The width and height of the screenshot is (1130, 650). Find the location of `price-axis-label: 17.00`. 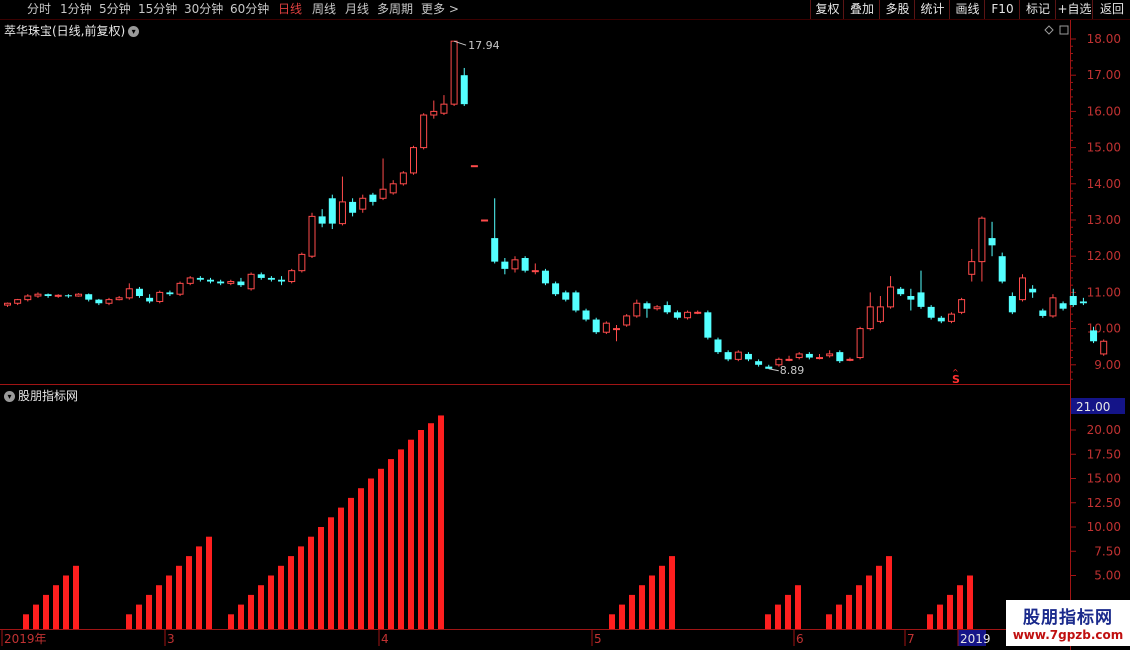

price-axis-label: 17.00 is located at coordinates (1104, 75).